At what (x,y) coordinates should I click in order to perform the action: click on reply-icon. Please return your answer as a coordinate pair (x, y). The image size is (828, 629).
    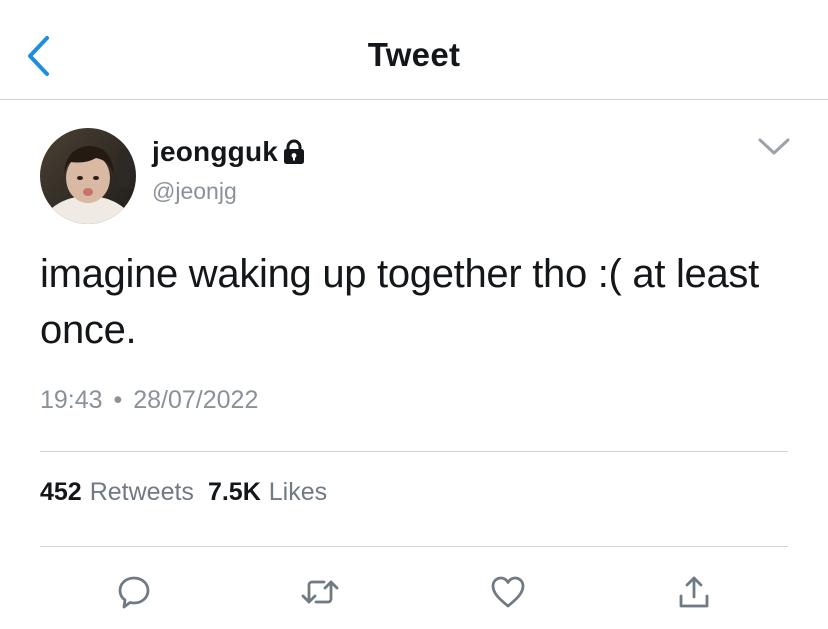
    Looking at the image, I should click on (134, 592).